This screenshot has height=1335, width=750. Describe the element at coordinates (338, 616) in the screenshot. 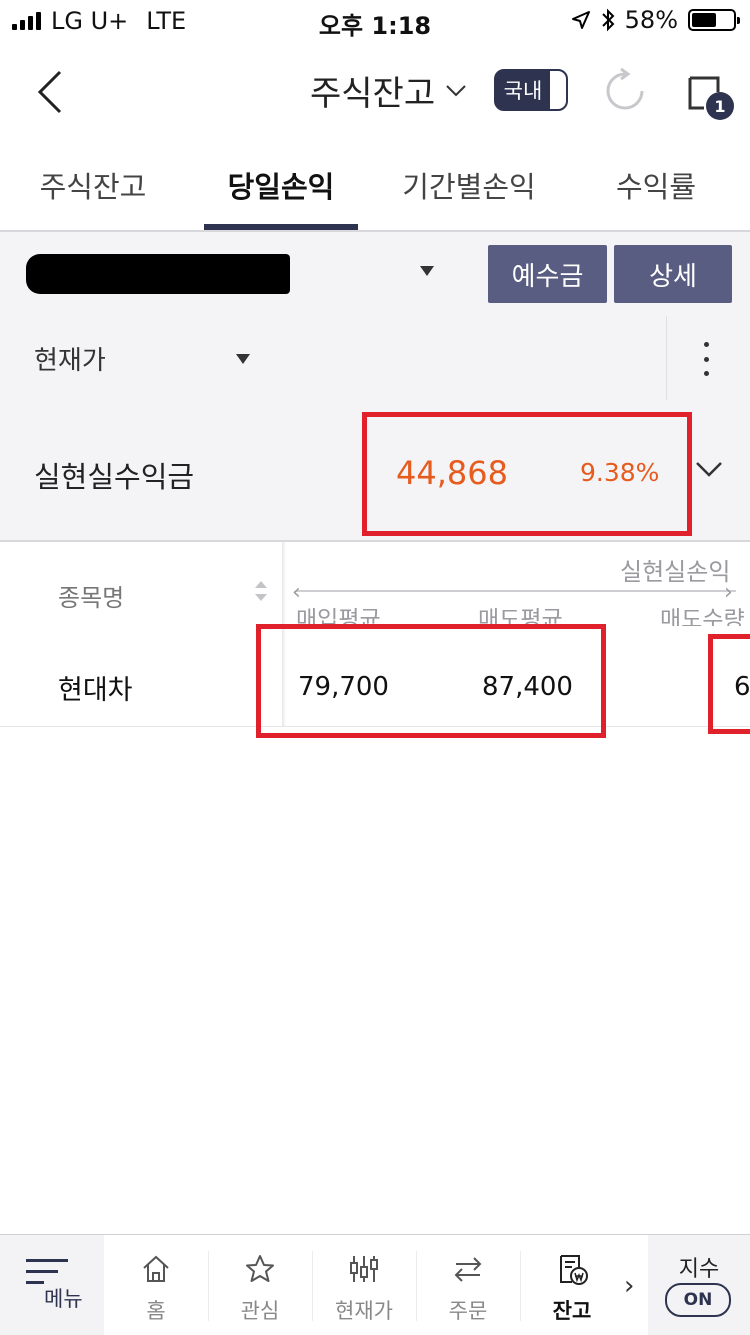

I see `column-header-buy-avg: 매입평균` at that location.